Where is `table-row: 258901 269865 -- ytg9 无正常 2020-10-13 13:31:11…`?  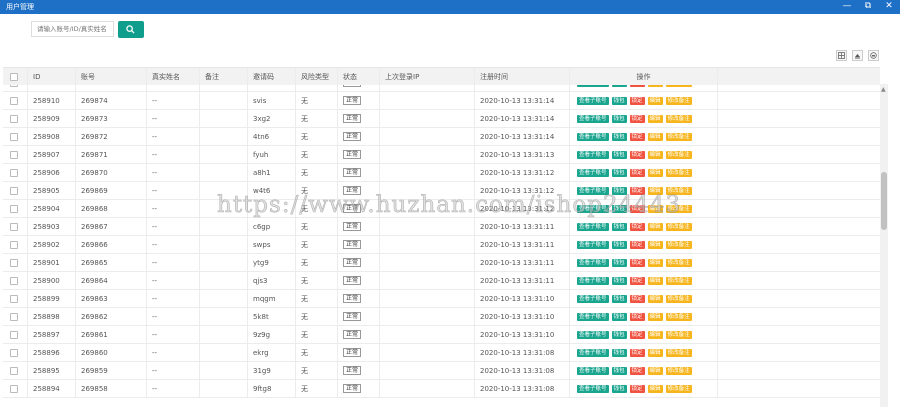
table-row: 258901 269865 -- ytg9 无正常 2020-10-13 13:31:11… is located at coordinates (441, 263).